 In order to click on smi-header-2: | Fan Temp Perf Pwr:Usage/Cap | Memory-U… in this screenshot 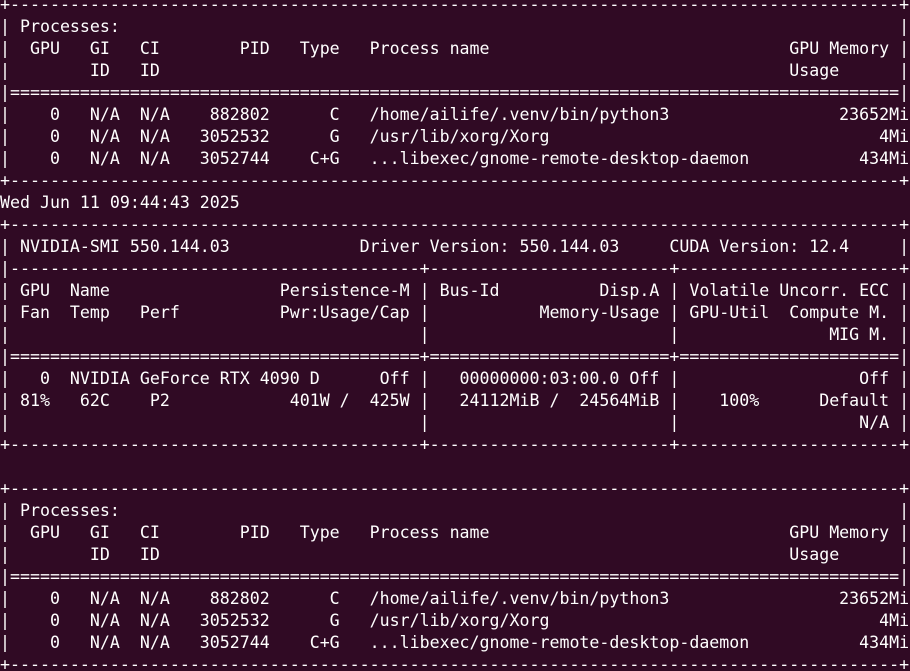, I will do `click(455, 312)`.